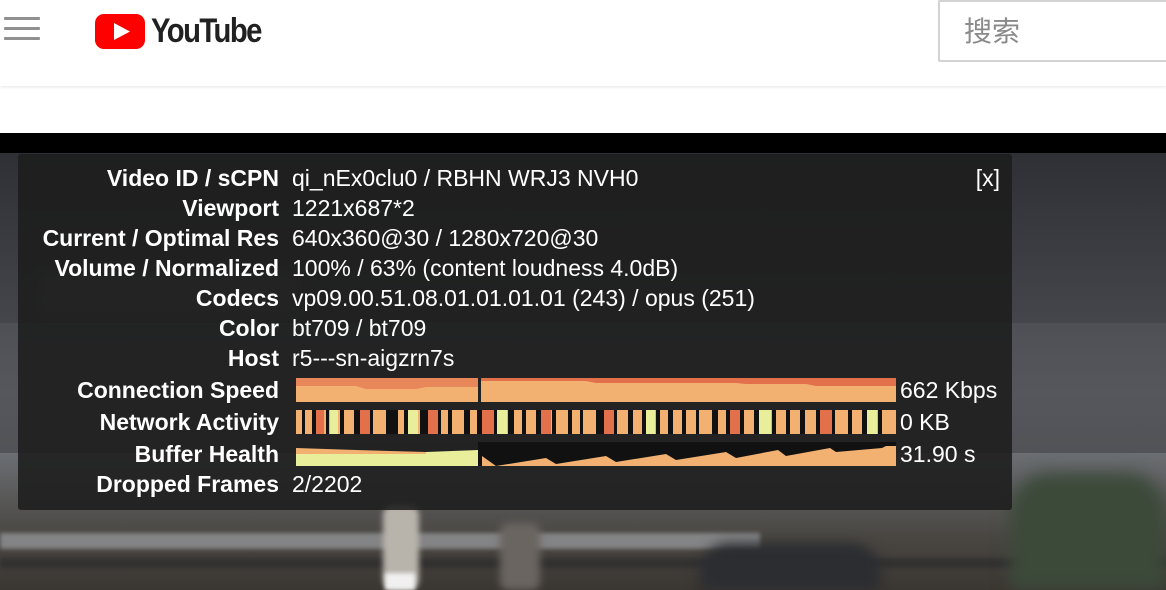 The image size is (1166, 590). I want to click on stat-label: Current / Optimal Res, so click(160, 238).